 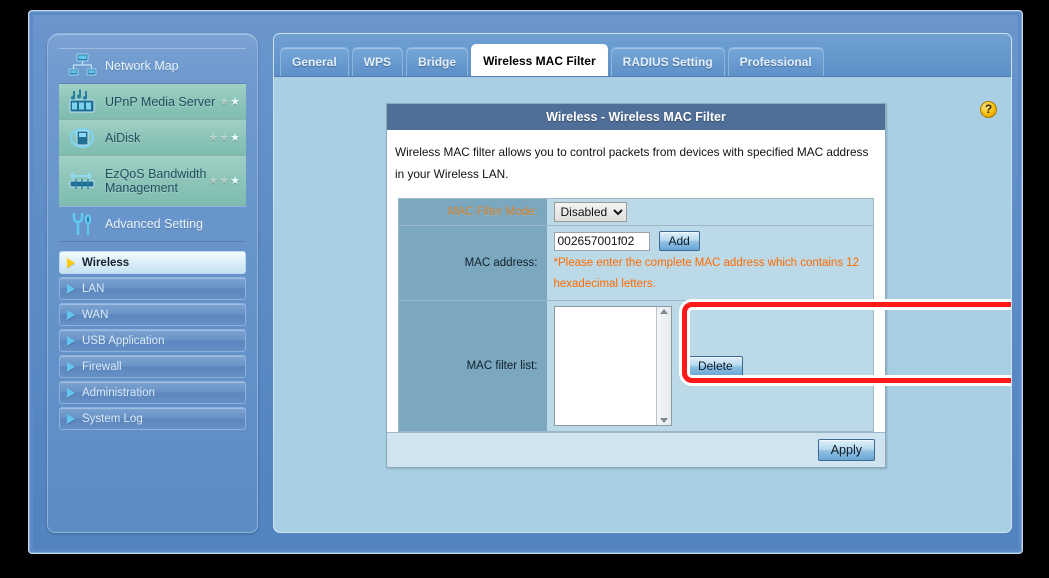 I want to click on tab-label: RADIUS Setting, so click(x=667, y=62).